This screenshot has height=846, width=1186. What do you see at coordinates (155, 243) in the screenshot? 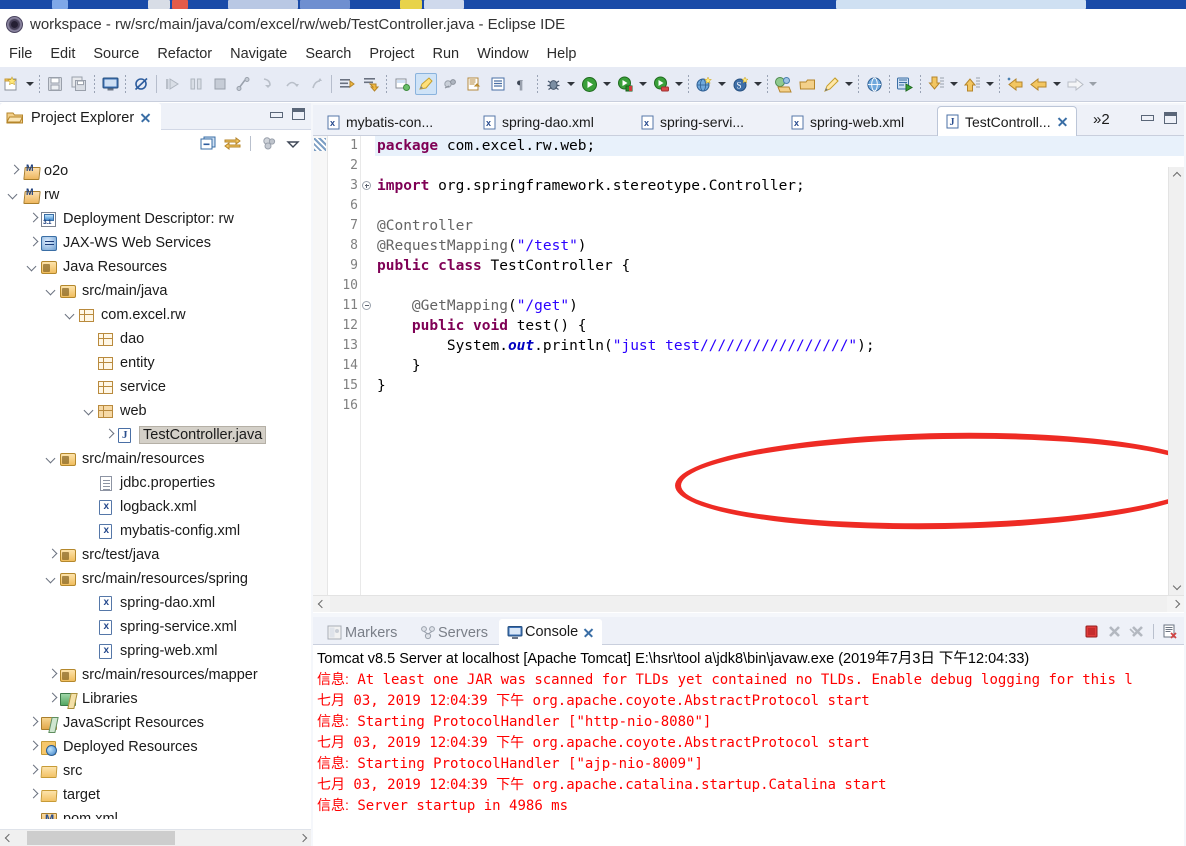
I see `tree-item-jax-ws-web-services: JAX-WS Web Services` at bounding box center [155, 243].